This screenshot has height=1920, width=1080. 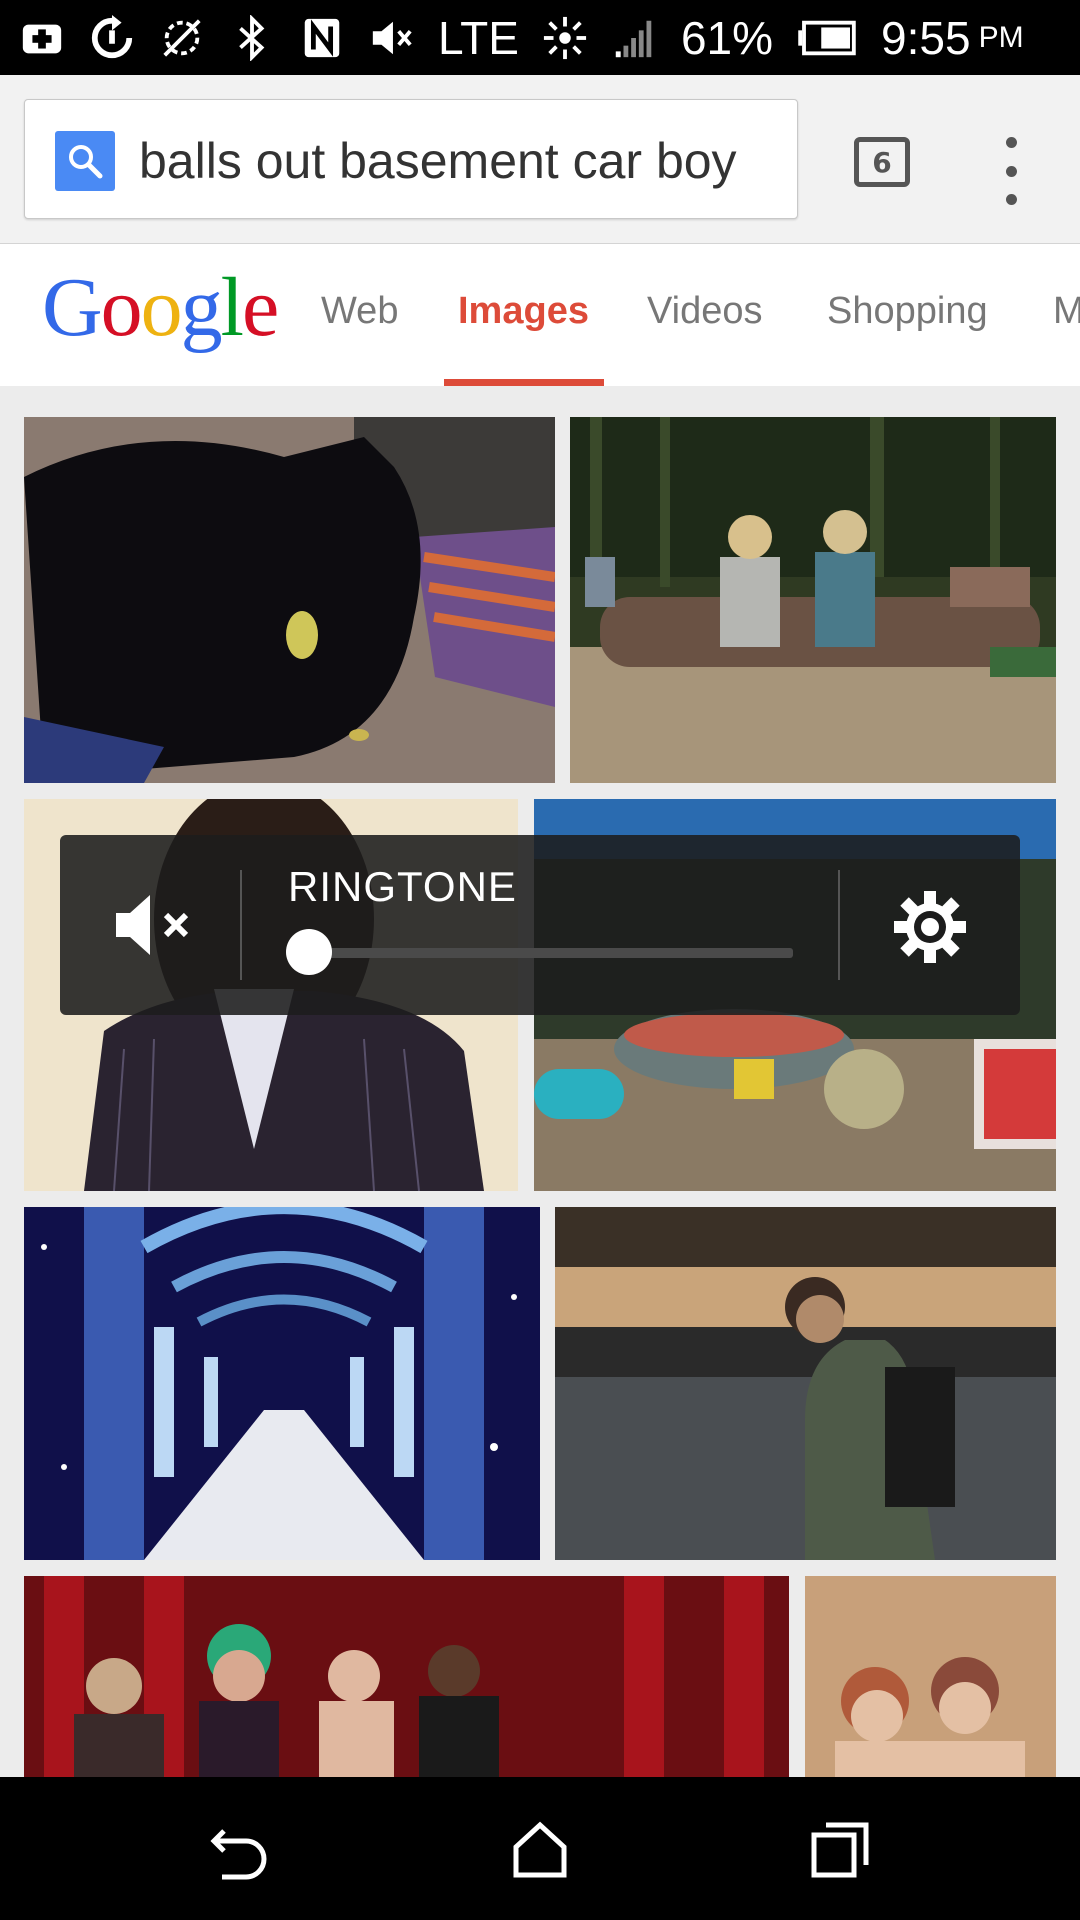 What do you see at coordinates (540, 925) in the screenshot?
I see `volume-panel: RINGTONE` at bounding box center [540, 925].